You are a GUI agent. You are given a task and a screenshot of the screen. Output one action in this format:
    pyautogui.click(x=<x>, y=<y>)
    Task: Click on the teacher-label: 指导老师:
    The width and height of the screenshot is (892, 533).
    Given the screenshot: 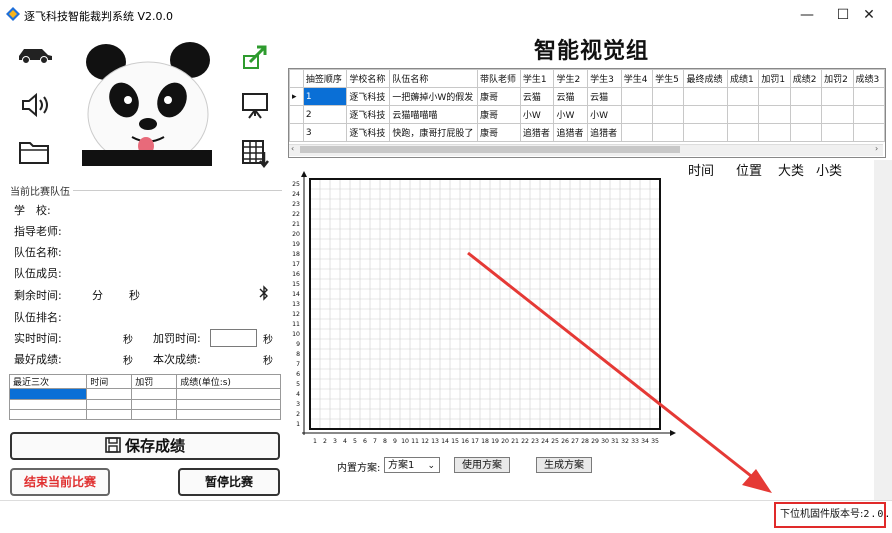 What is the action you would take?
    pyautogui.click(x=38, y=231)
    